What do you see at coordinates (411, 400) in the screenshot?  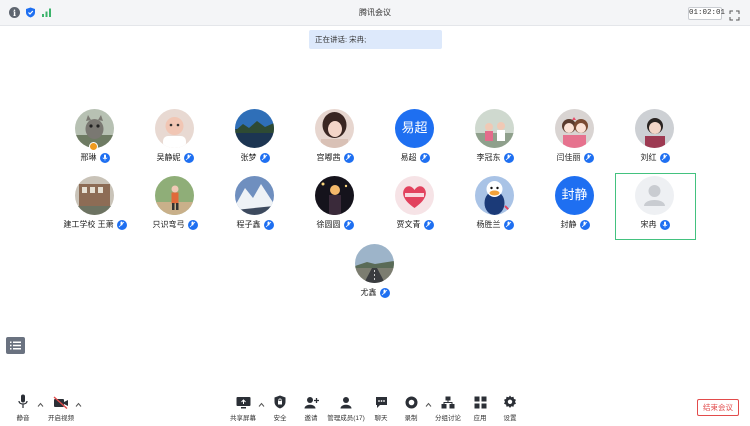 I see `record-icon` at bounding box center [411, 400].